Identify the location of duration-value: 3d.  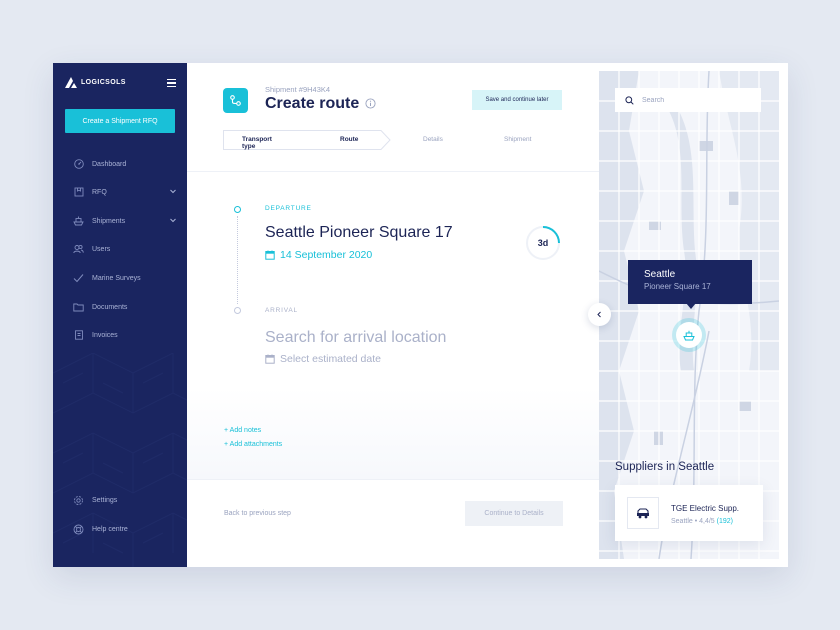
(543, 243).